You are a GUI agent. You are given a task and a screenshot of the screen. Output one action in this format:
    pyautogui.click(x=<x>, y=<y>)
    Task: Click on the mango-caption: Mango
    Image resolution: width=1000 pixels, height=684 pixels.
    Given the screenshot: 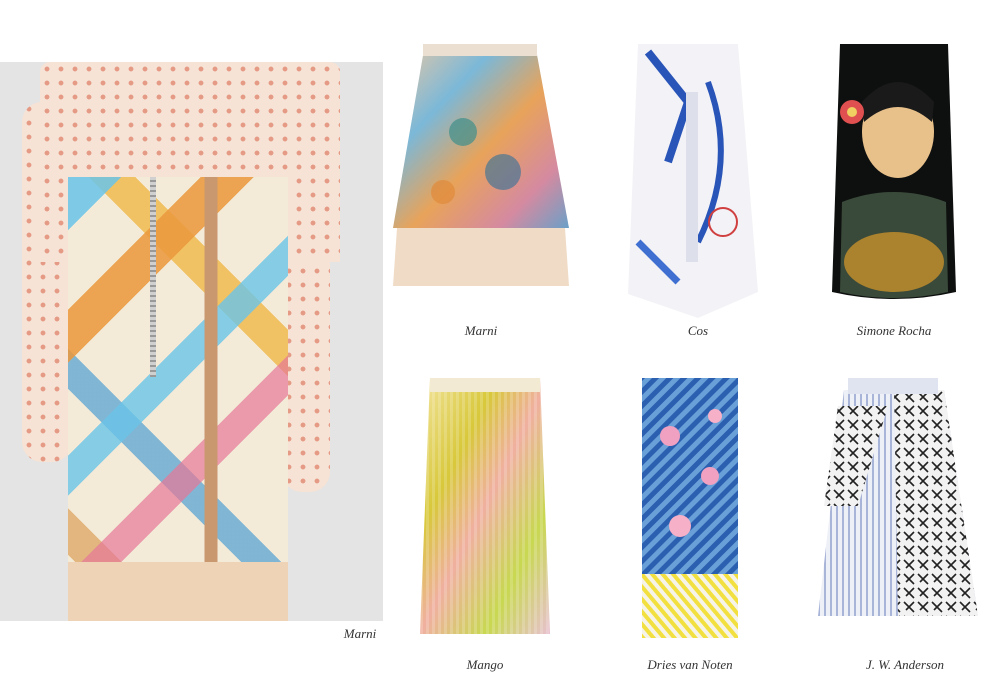 What is the action you would take?
    pyautogui.click(x=485, y=664)
    